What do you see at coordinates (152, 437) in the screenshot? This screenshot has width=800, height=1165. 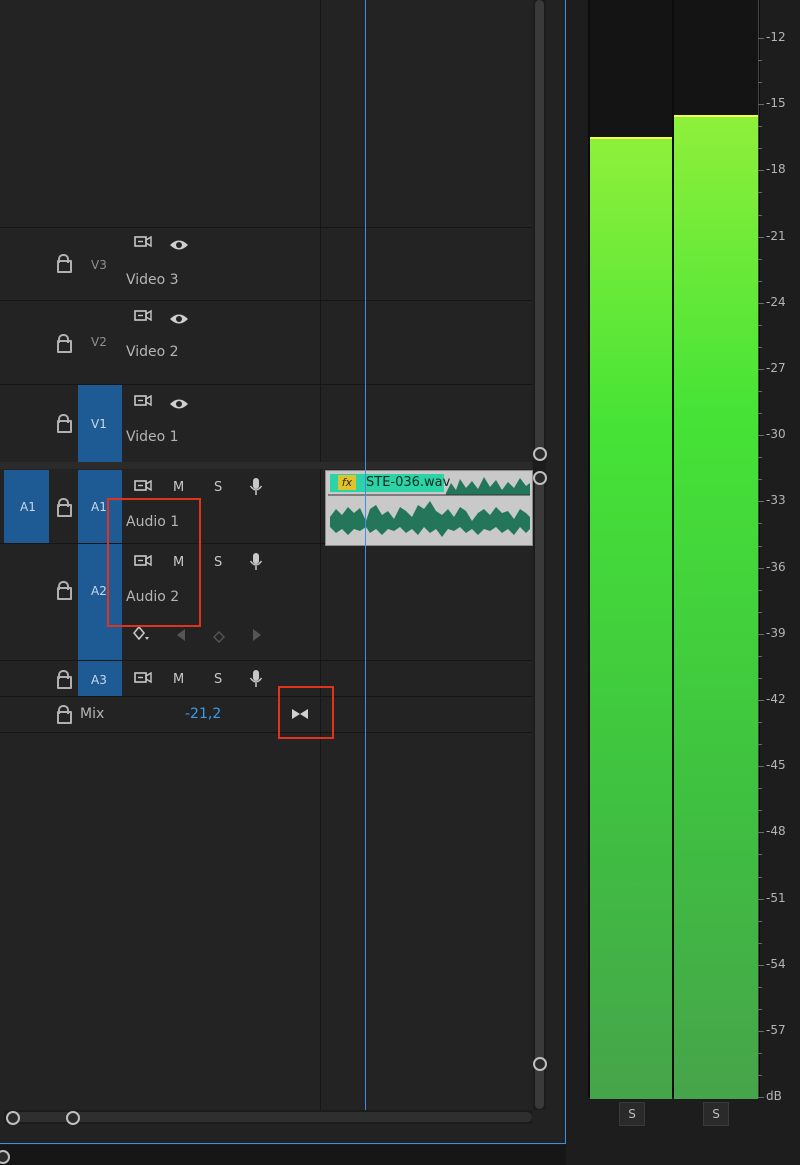 I see `track-name-video-1: Video 1` at bounding box center [152, 437].